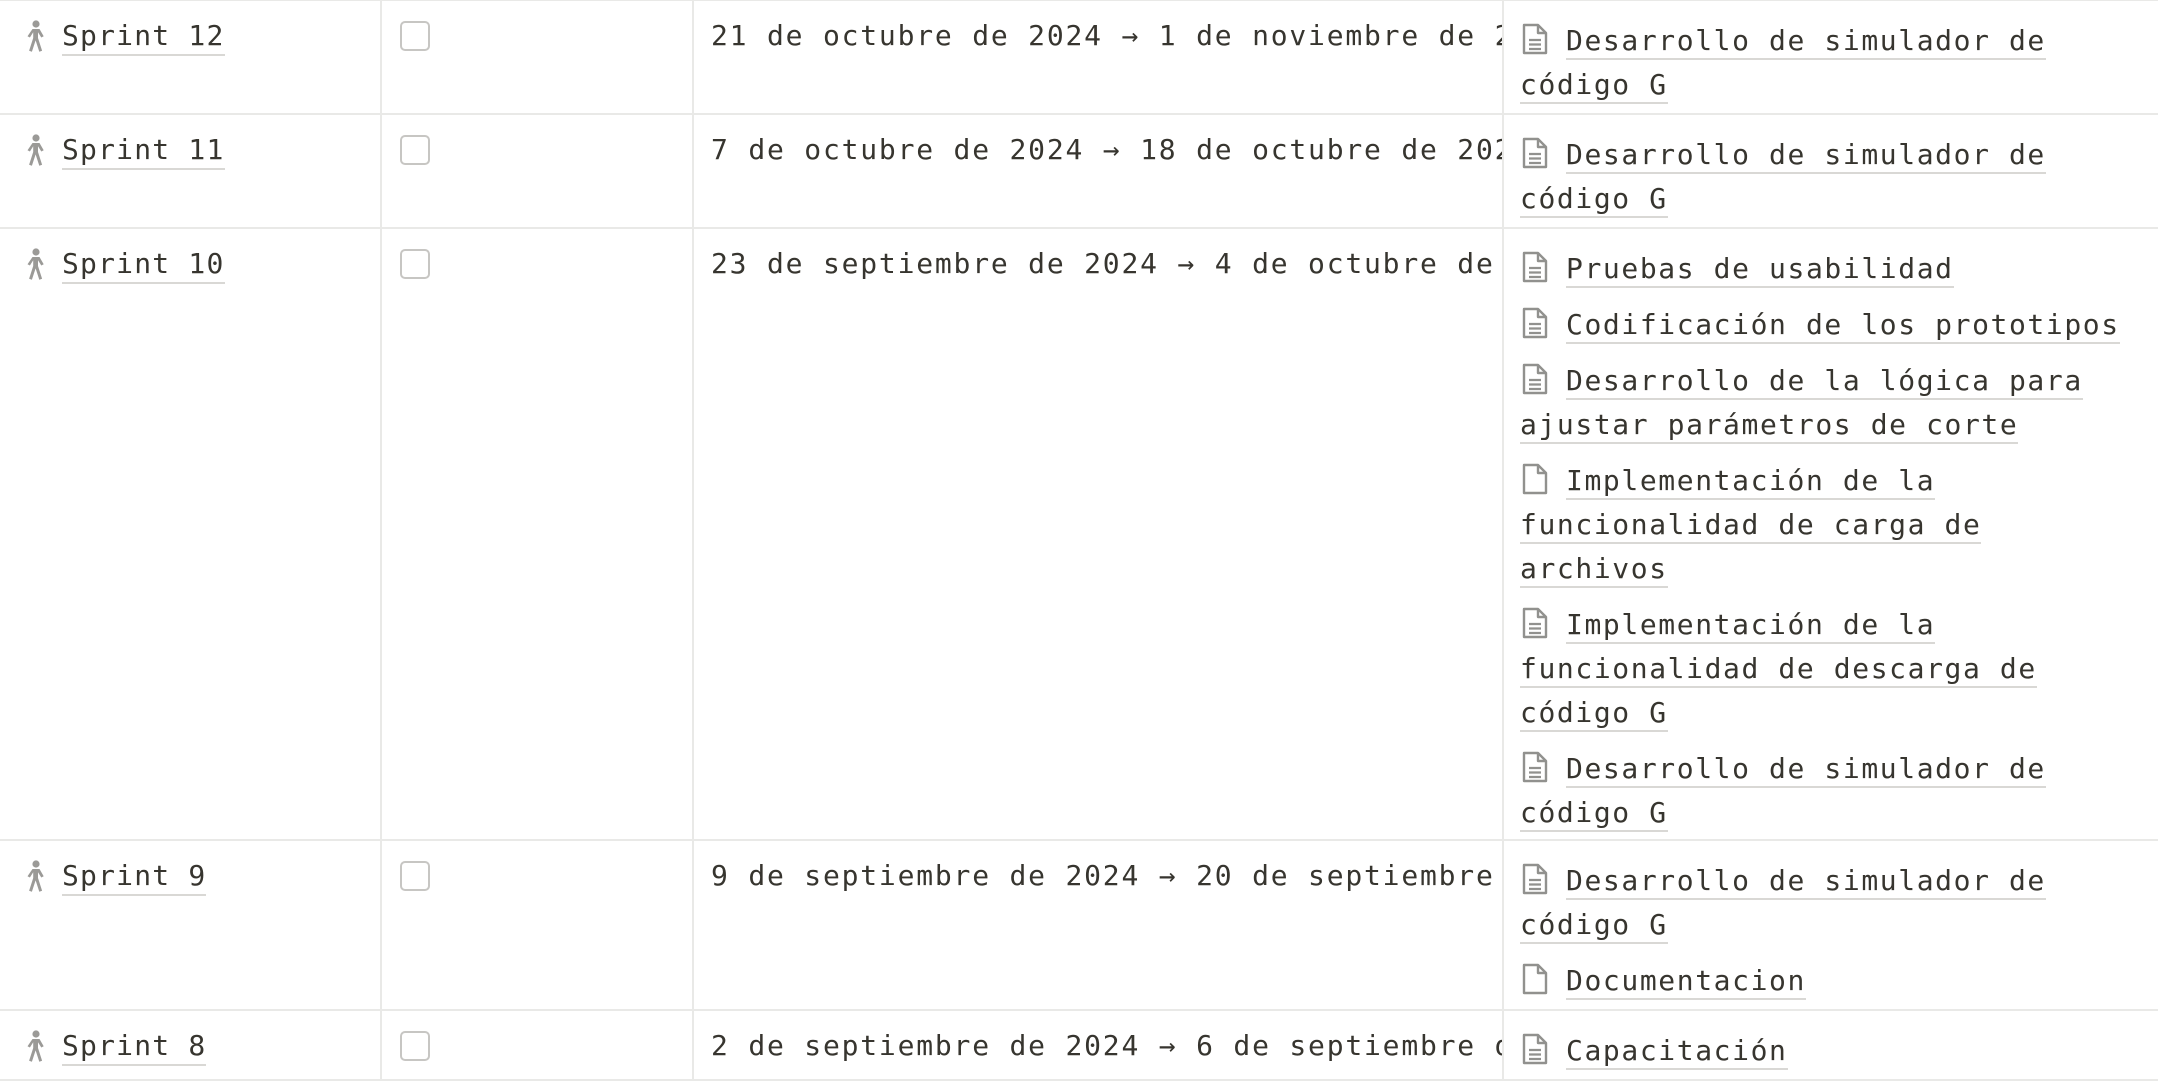 The image size is (2158, 1088). I want to click on relation-link: Capacitación, so click(1677, 1052).